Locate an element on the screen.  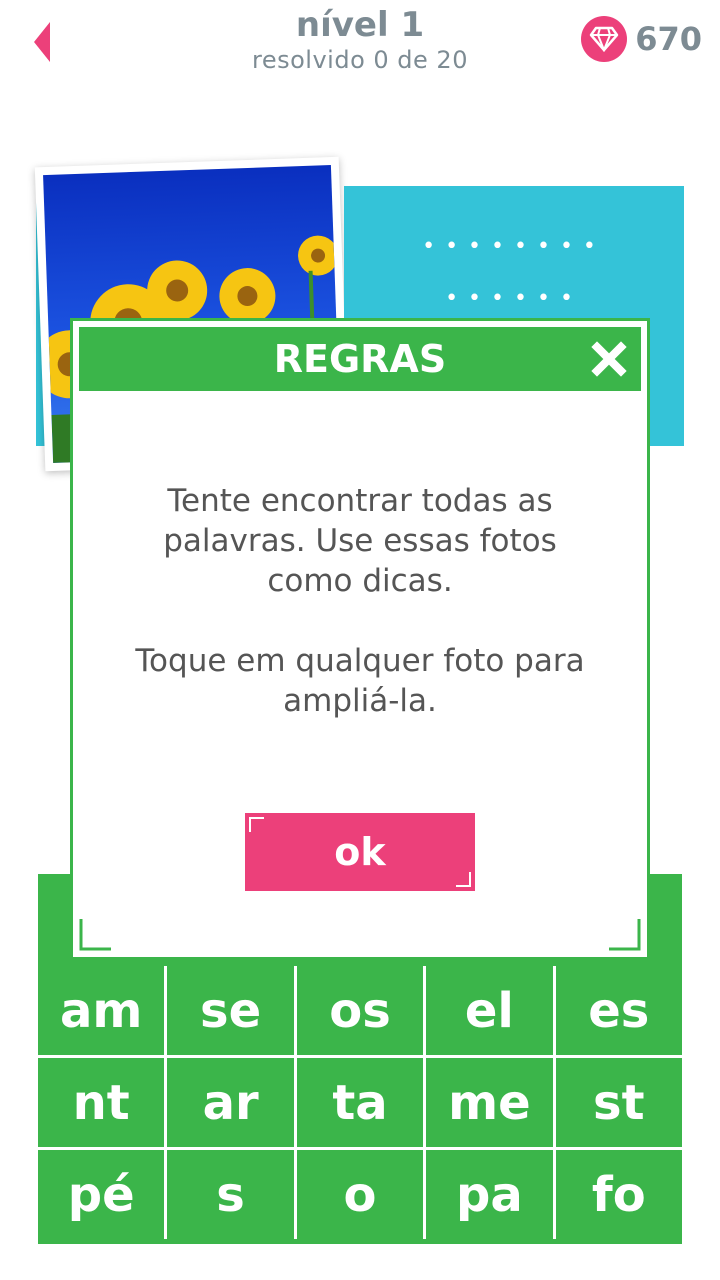
tile: am is located at coordinates (101, 1010).